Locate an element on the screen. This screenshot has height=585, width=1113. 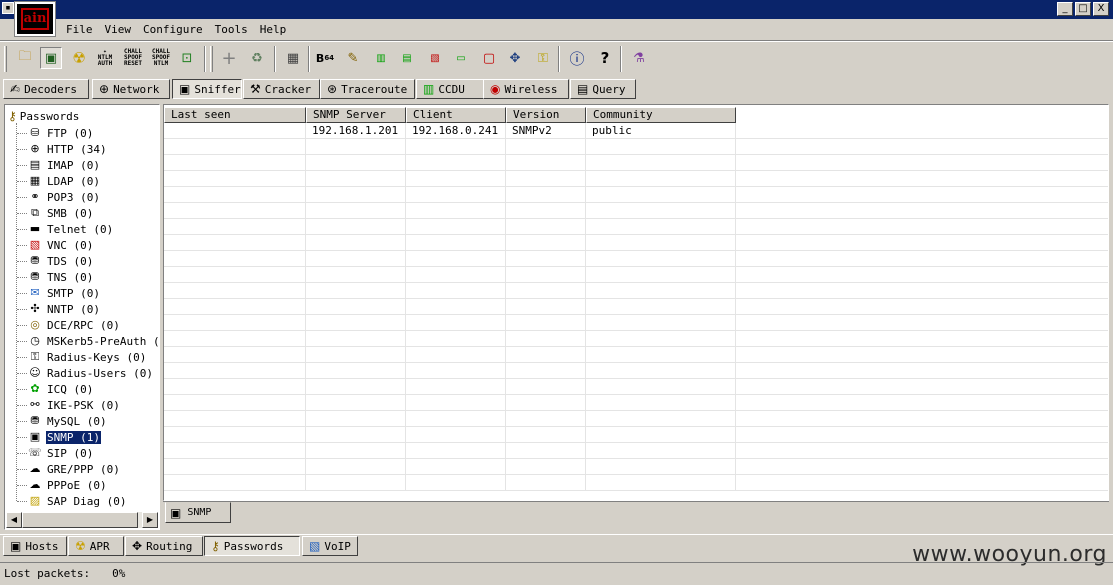
tab-ccdu: ▥ CCDU is located at coordinates (450, 89).